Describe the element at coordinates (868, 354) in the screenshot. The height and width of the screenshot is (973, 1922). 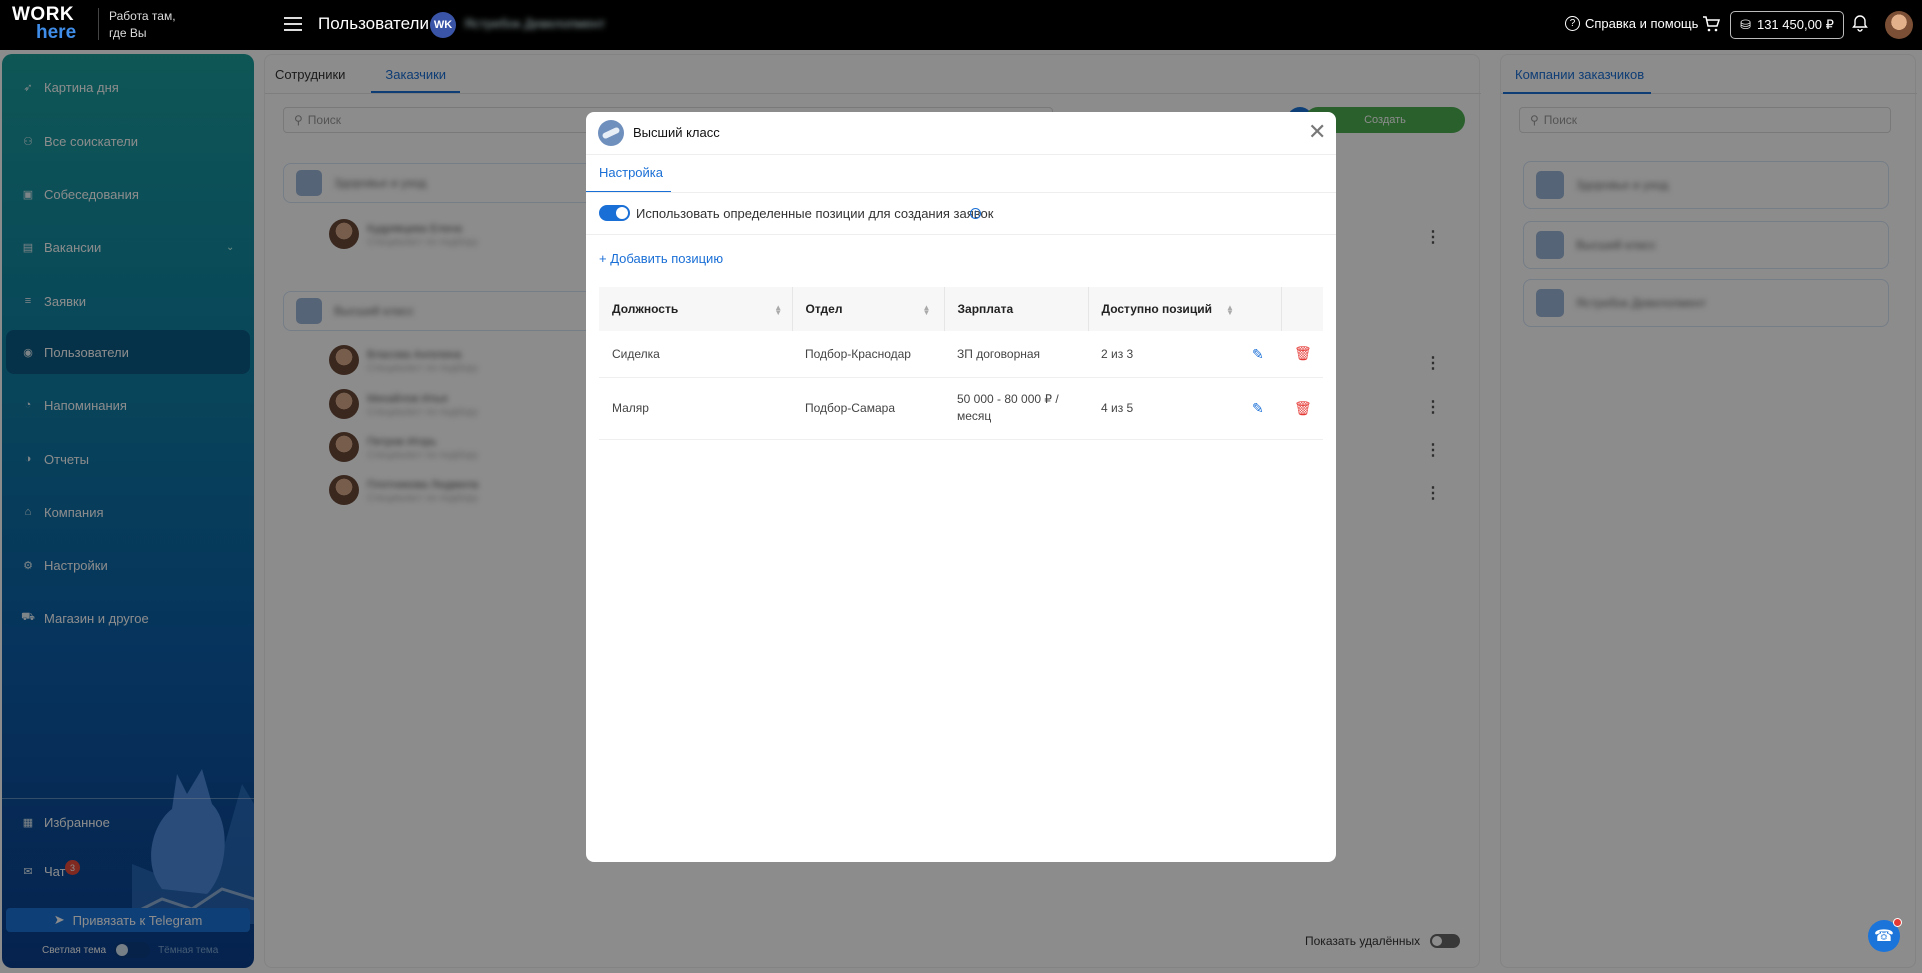
I see `cell-department: Подбор-Краснодар` at that location.